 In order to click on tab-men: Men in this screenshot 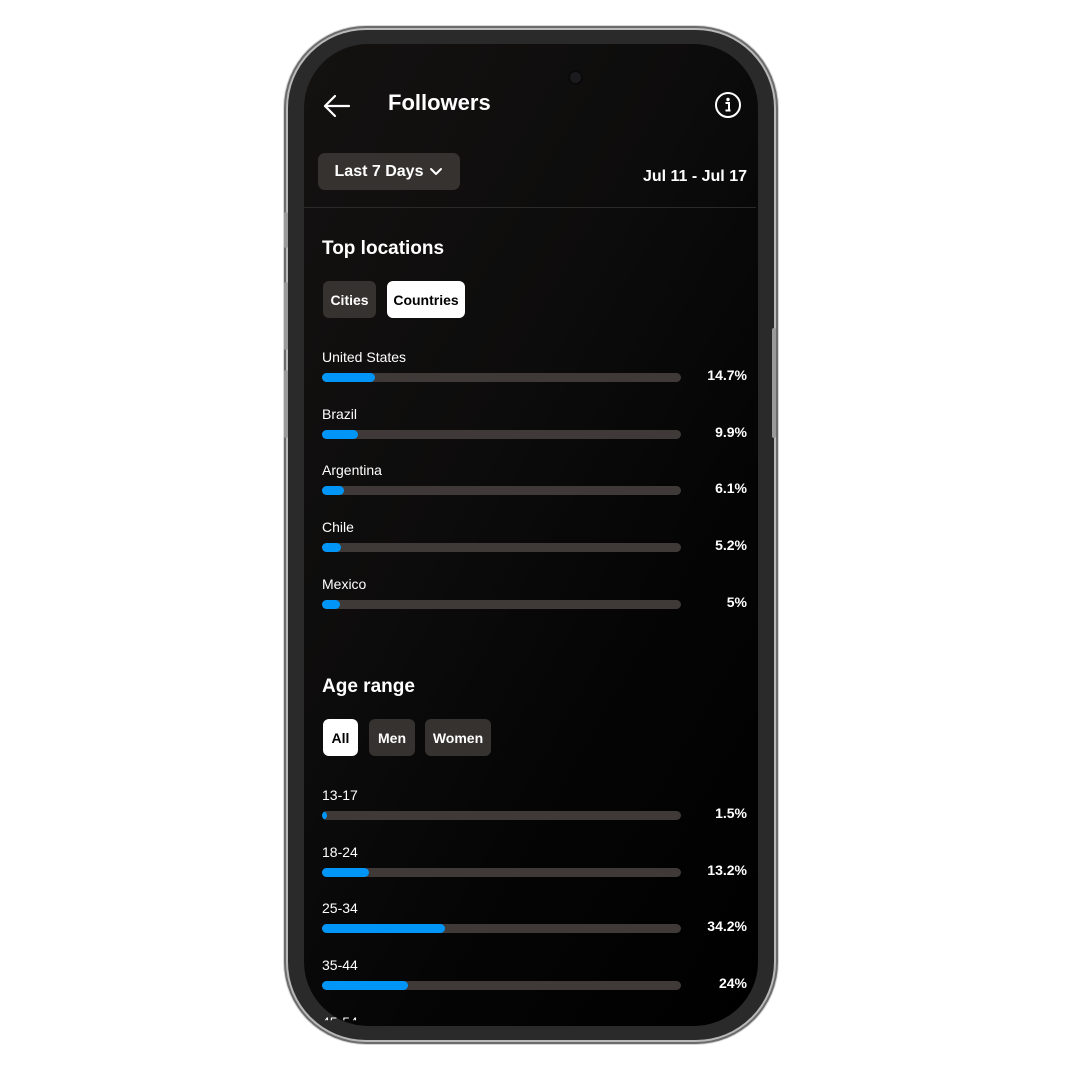, I will do `click(392, 737)`.